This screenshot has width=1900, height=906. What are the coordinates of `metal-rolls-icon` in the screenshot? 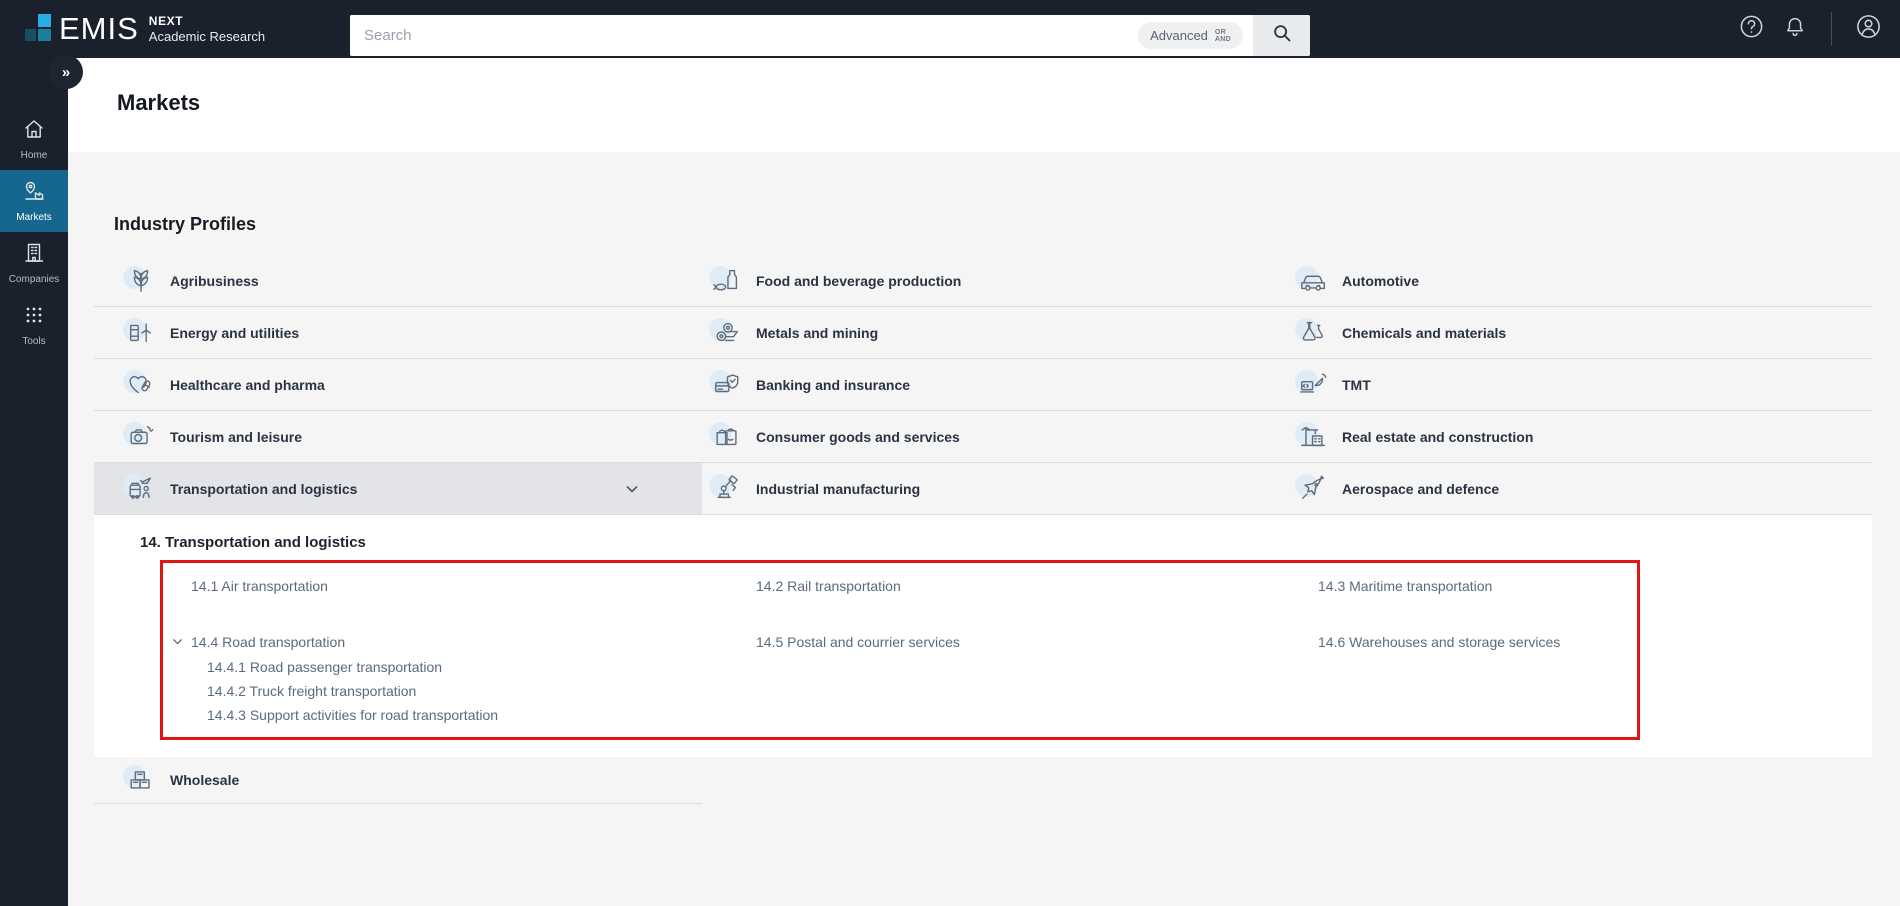 It's located at (726, 333).